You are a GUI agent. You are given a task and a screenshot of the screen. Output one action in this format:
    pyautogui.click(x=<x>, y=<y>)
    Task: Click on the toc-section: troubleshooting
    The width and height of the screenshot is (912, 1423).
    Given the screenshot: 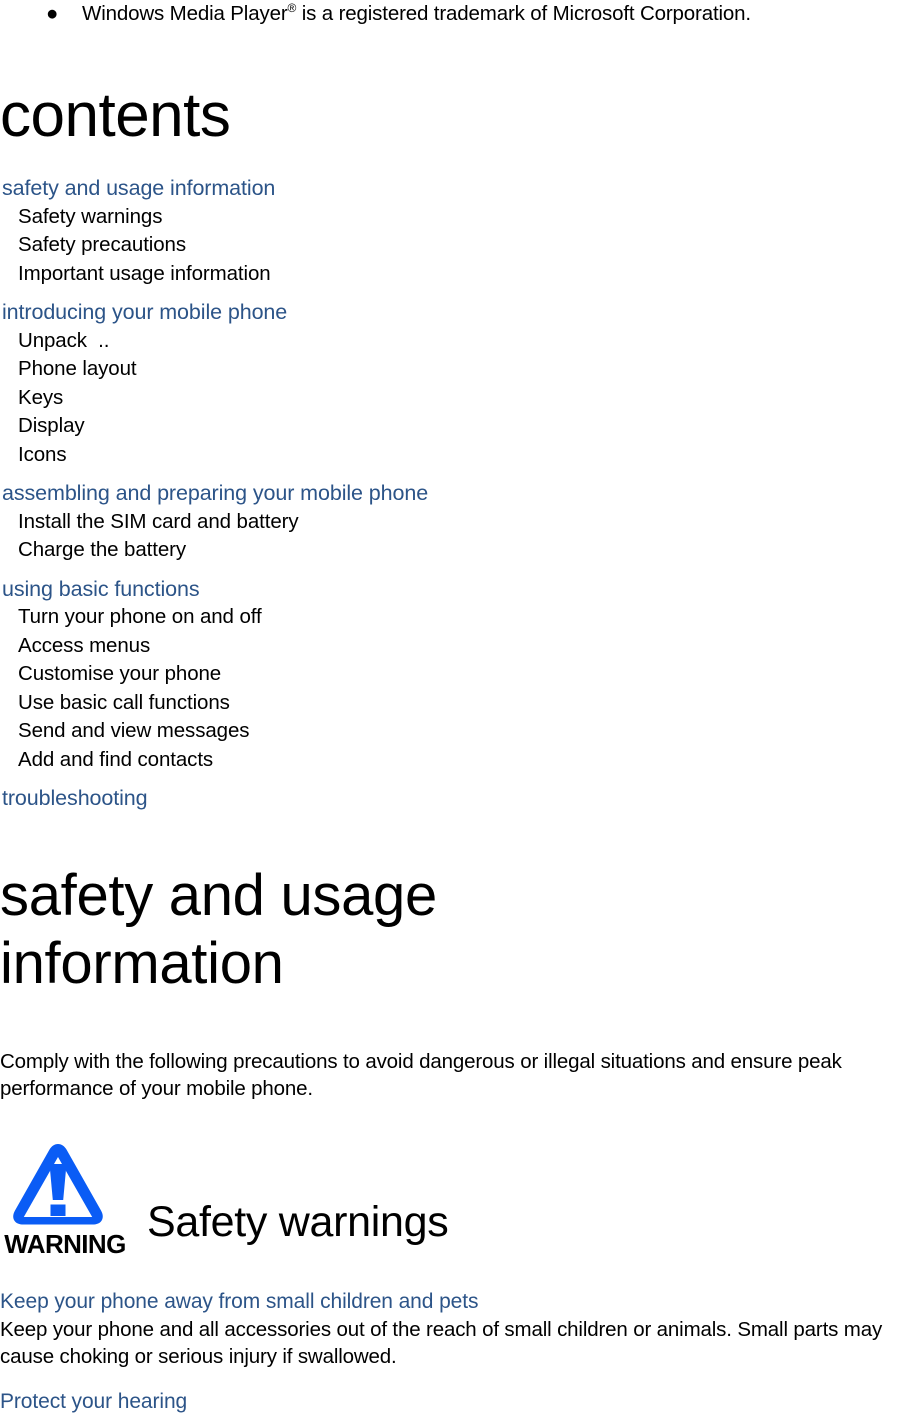 What is the action you would take?
    pyautogui.click(x=456, y=798)
    